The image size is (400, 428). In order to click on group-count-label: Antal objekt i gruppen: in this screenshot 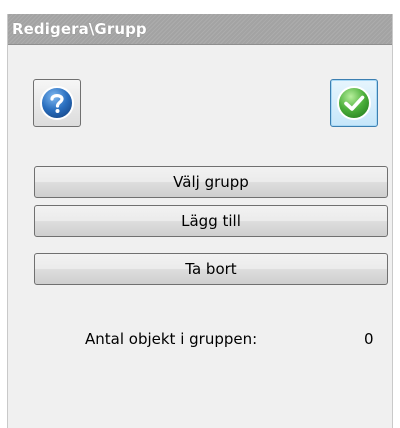, I will do `click(171, 339)`.